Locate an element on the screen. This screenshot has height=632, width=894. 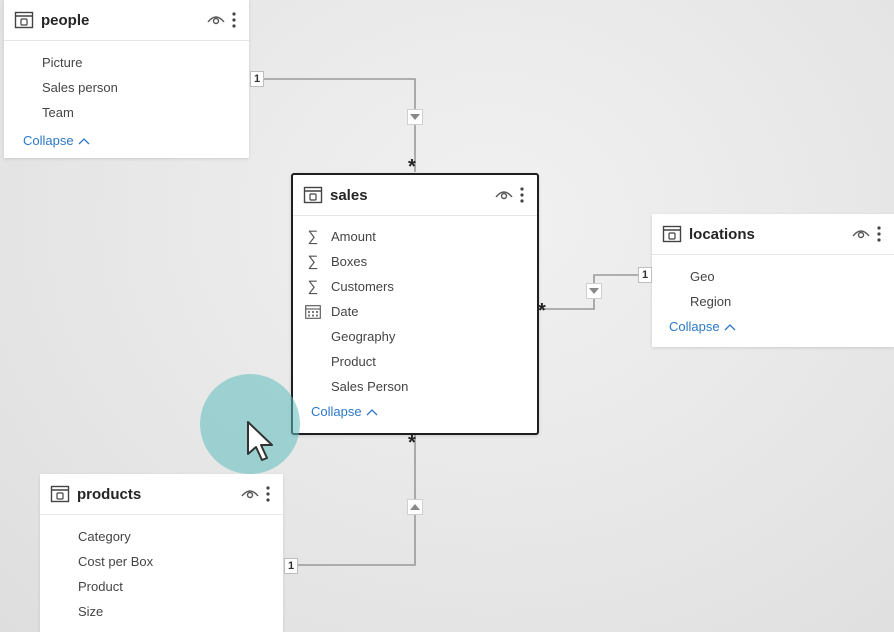
field-label: Boxes is located at coordinates (349, 261).